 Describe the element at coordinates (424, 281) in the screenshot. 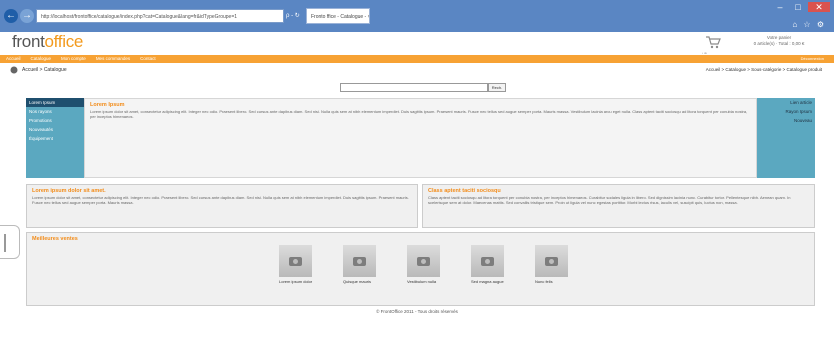

I see `product-label: Vestibulum nulla` at that location.